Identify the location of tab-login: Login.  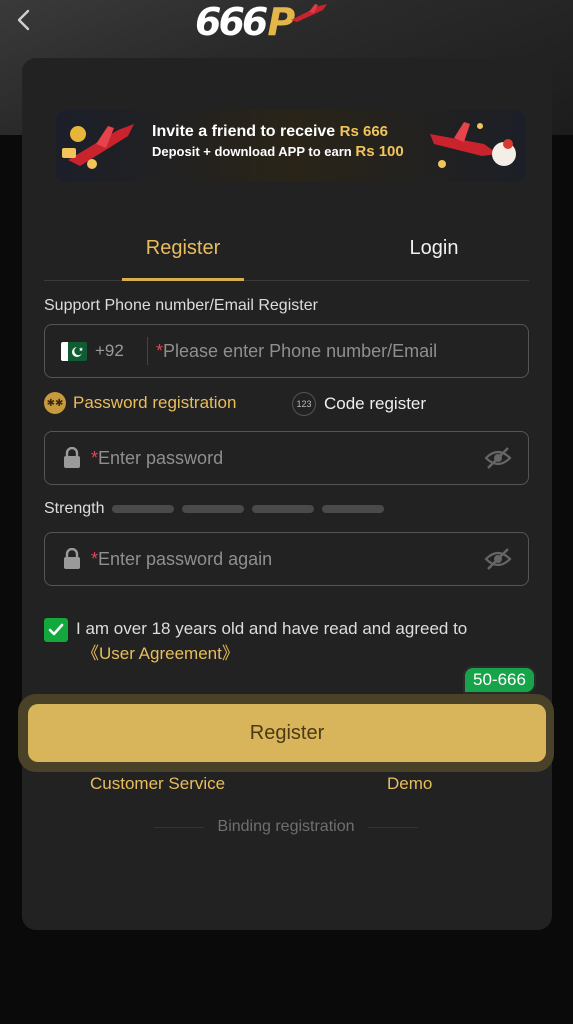
(434, 259).